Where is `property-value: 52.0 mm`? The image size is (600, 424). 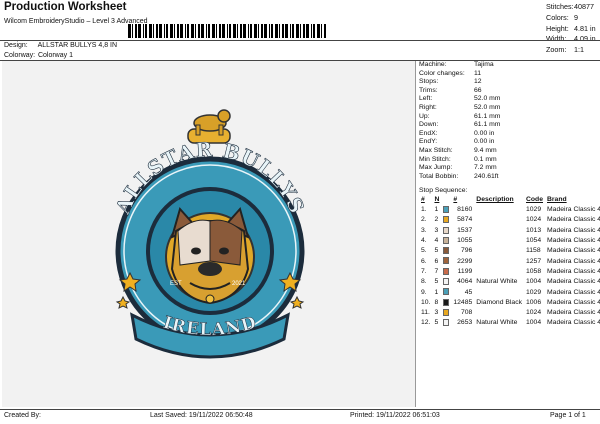 property-value: 52.0 mm is located at coordinates (487, 107).